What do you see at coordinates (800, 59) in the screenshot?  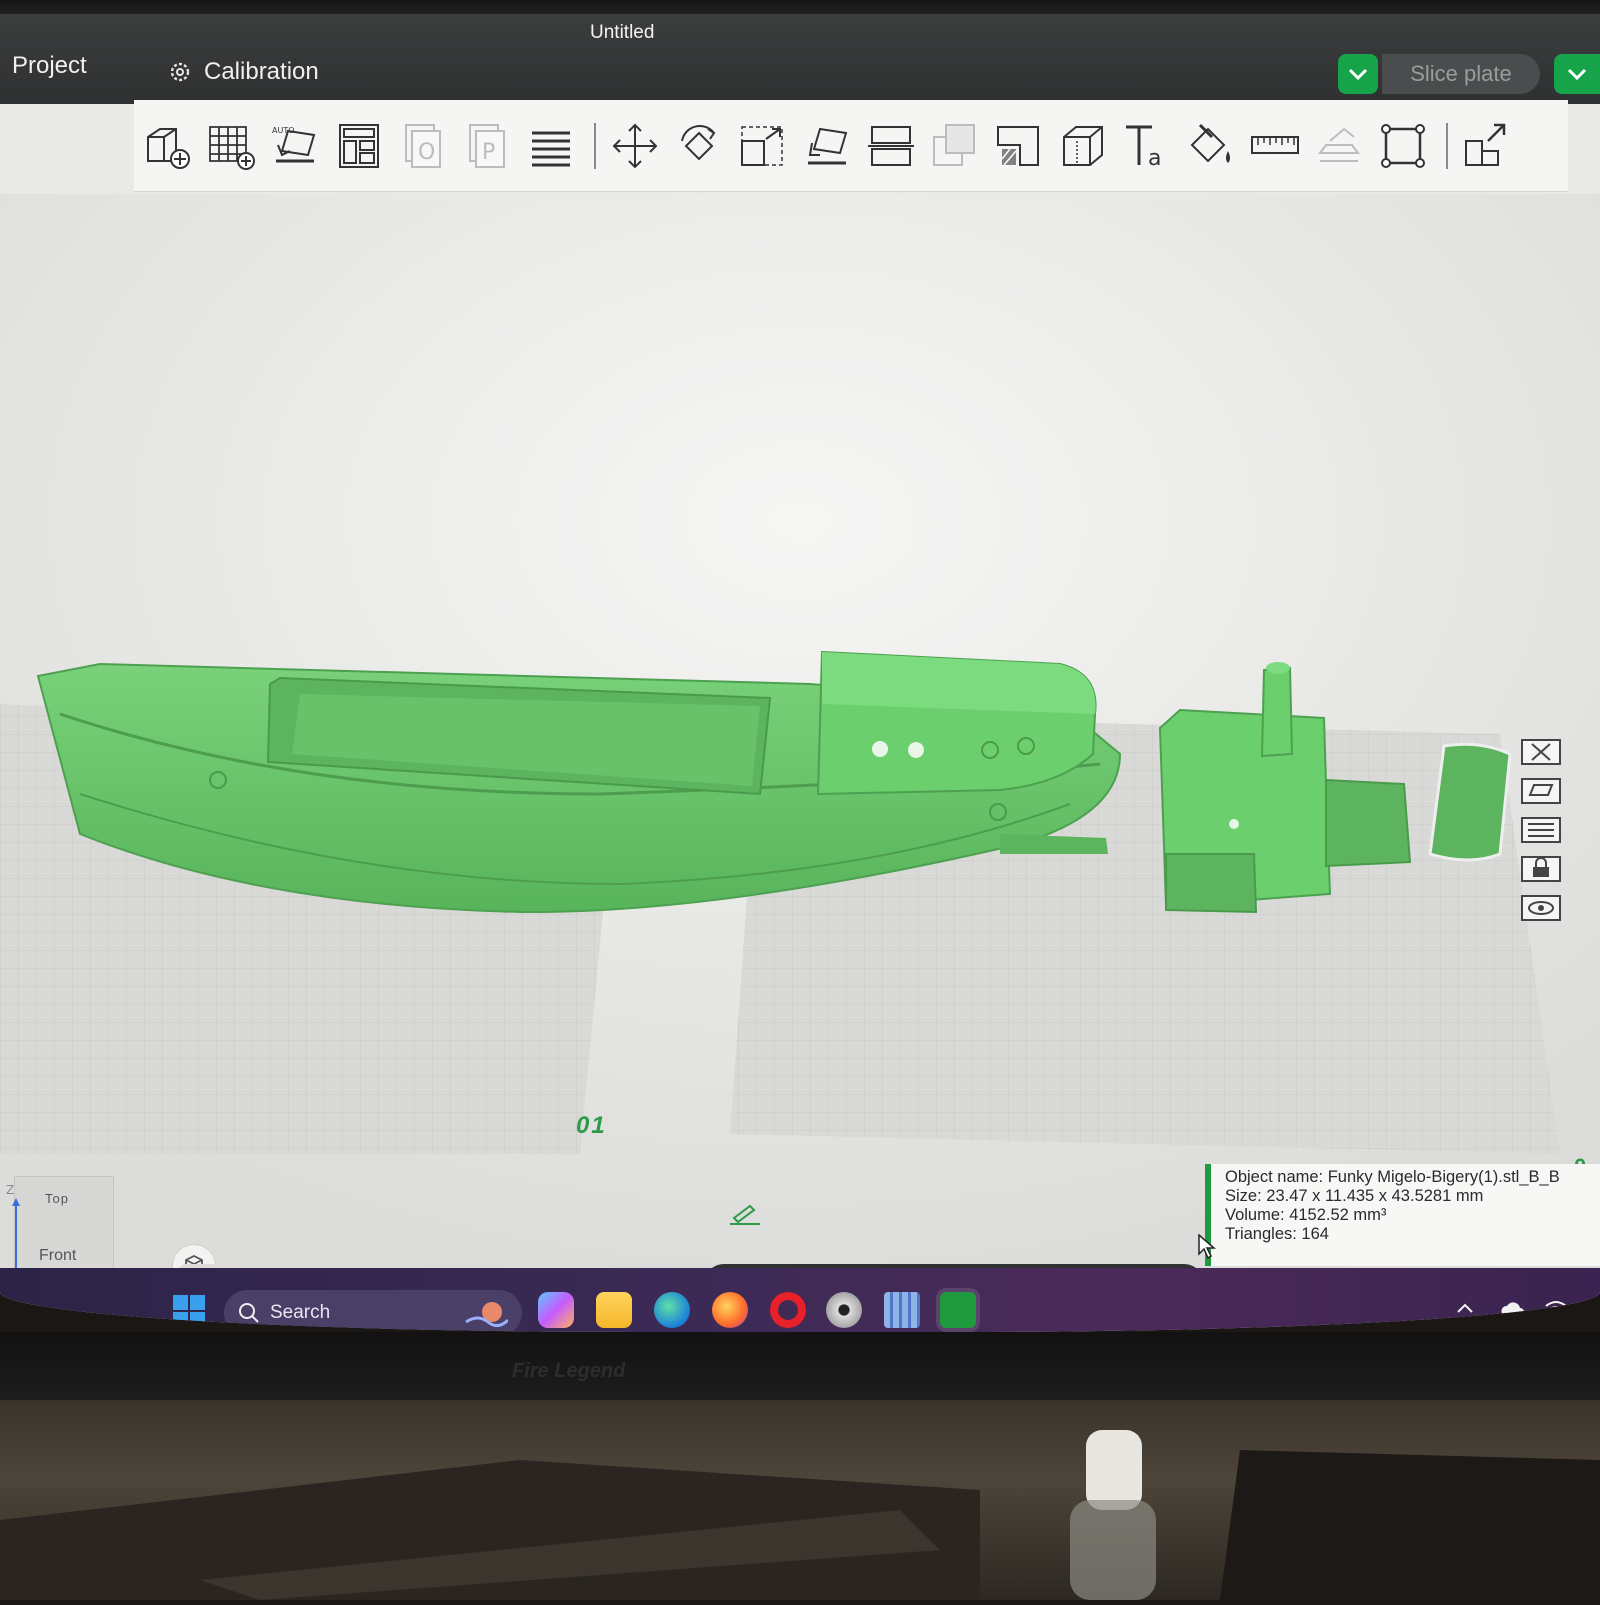 I see `title-bar: Untitled Project Calibration Slice plate` at bounding box center [800, 59].